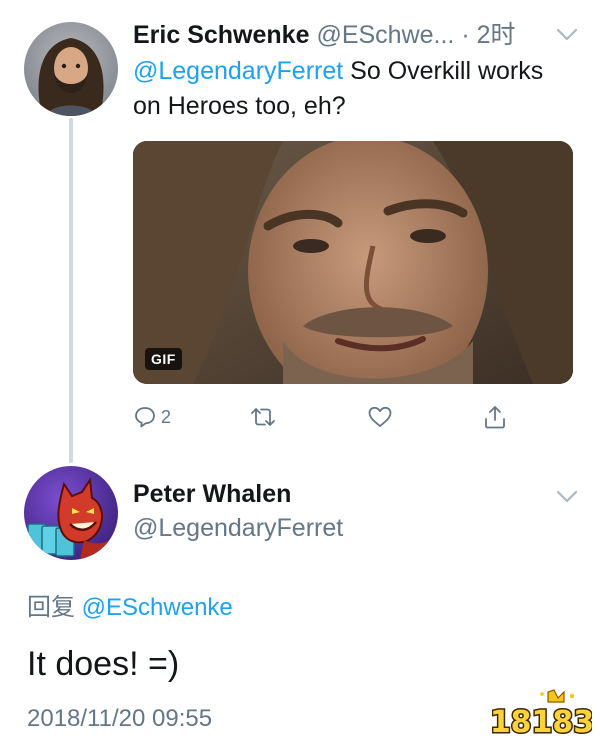  I want to click on avatar-peter-whalen, so click(71, 513).